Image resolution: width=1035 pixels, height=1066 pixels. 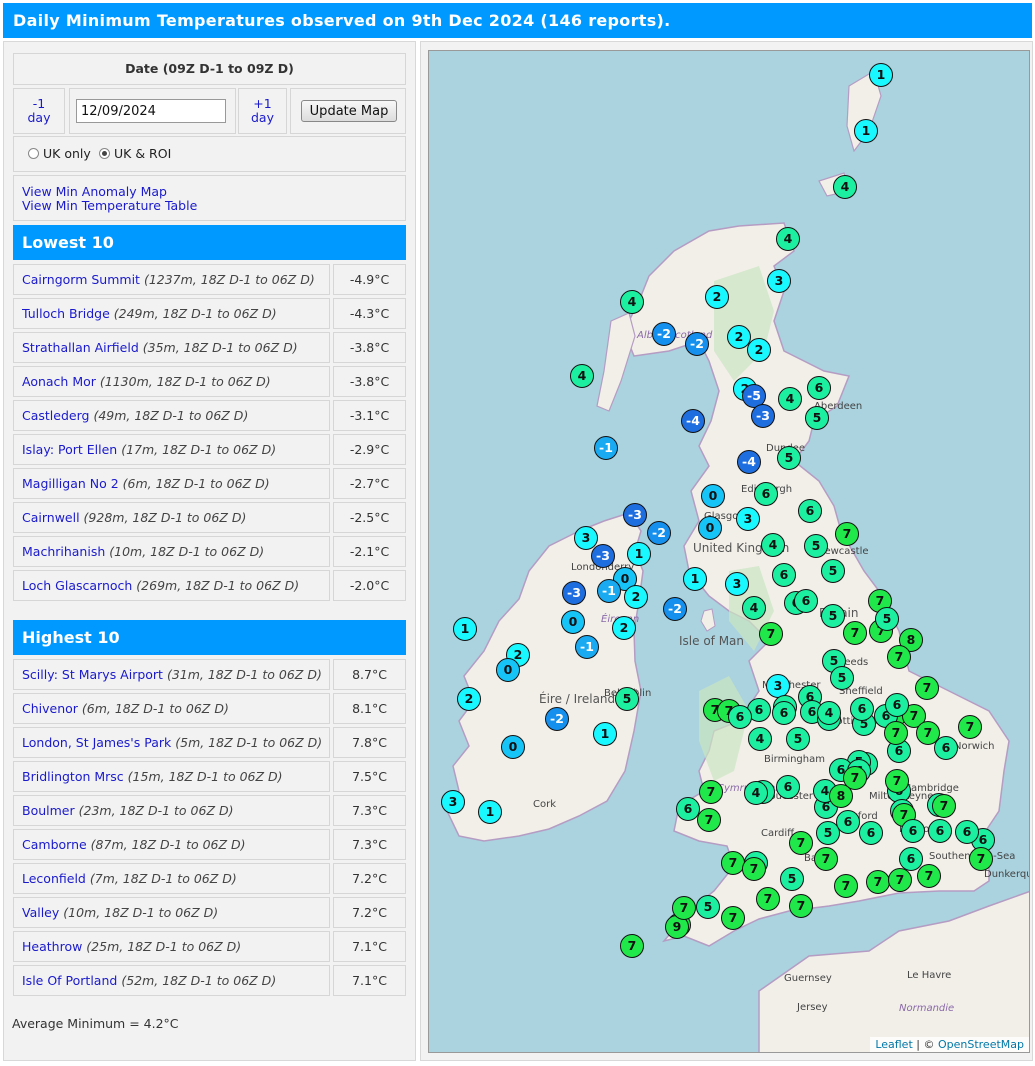 I want to click on station-link: Islay: Port Ellen, so click(x=69, y=449).